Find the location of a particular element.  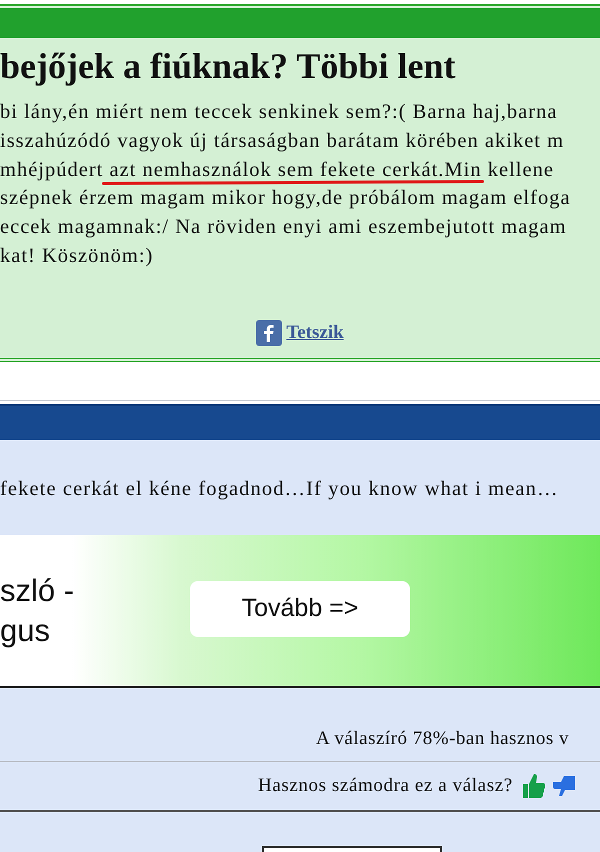

question-text: kat! Köszönöm:) is located at coordinates (77, 256).